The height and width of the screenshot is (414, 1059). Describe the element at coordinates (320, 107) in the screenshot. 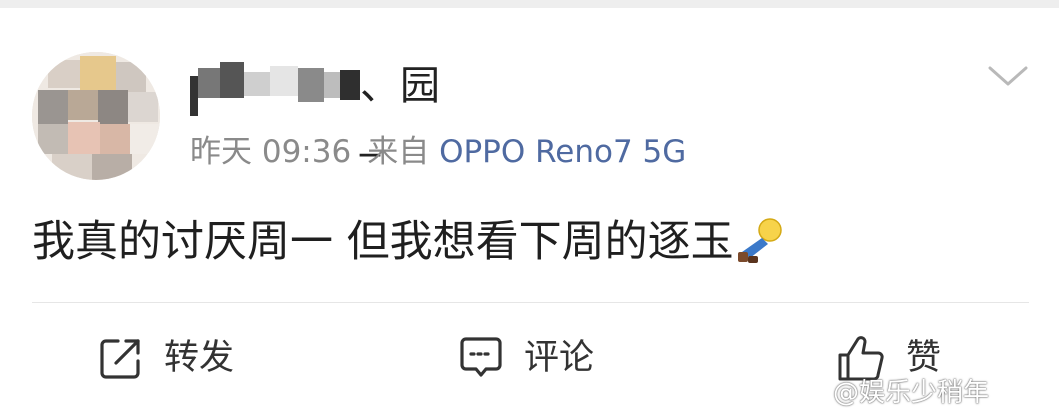

I see `username: 、园_` at that location.